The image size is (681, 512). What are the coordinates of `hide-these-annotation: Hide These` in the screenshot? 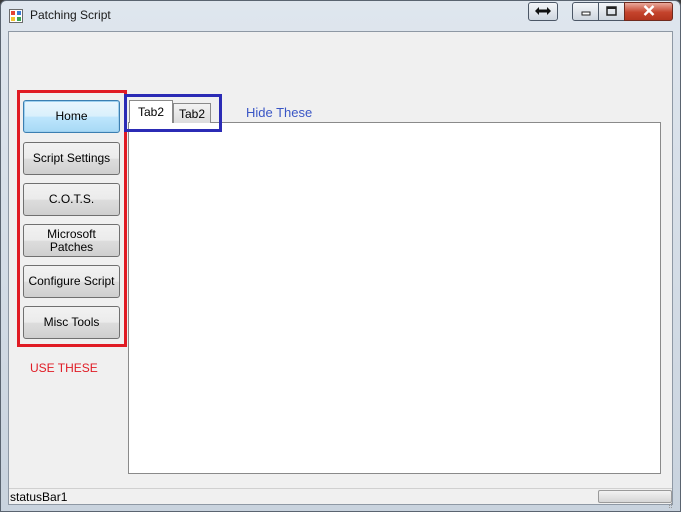 It's located at (279, 112).